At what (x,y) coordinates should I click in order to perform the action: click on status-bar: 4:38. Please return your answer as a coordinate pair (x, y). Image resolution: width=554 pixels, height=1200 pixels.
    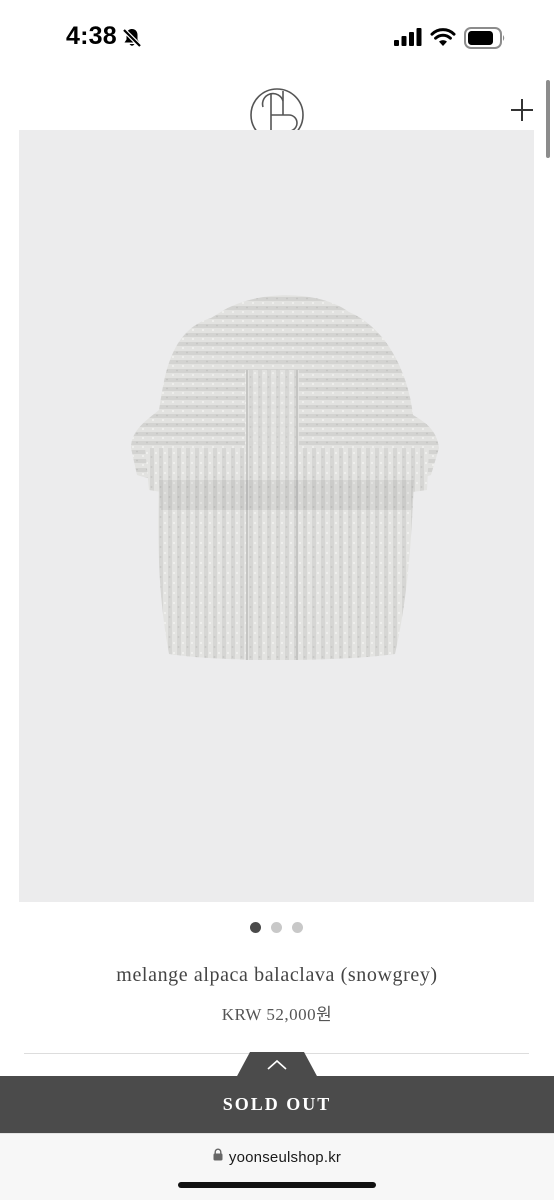
    Looking at the image, I should click on (277, 36).